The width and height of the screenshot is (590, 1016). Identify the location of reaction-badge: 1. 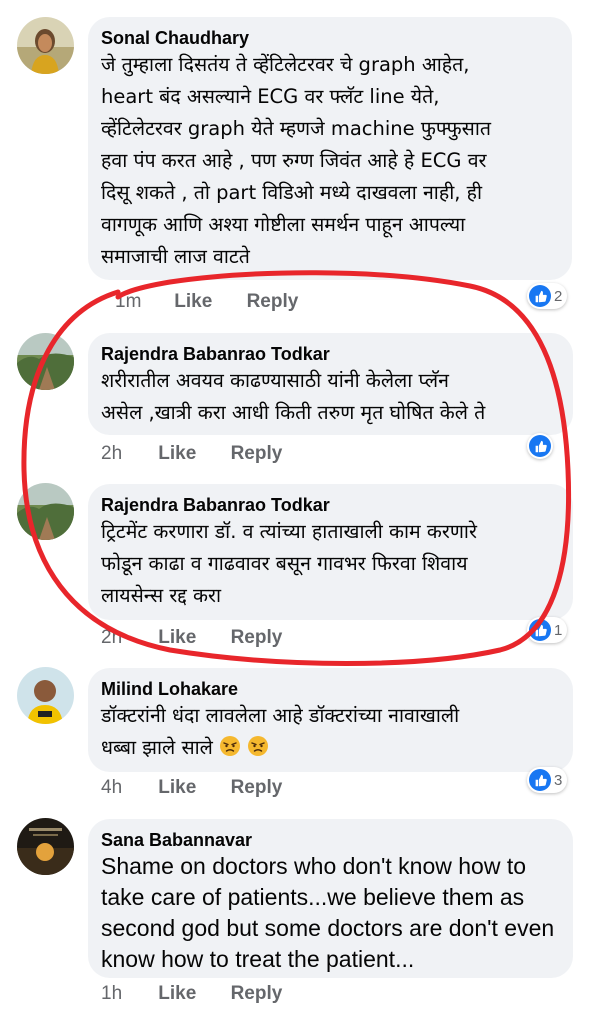
(547, 630).